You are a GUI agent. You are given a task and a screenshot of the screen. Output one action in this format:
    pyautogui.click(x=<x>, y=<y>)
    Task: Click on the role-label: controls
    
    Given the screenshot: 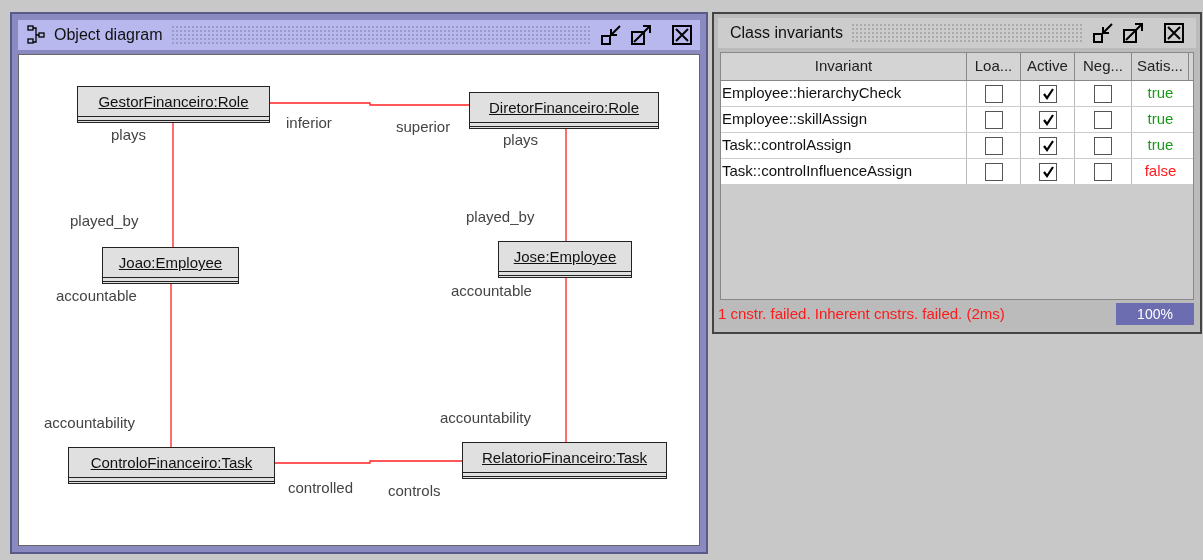 What is the action you would take?
    pyautogui.click(x=414, y=491)
    